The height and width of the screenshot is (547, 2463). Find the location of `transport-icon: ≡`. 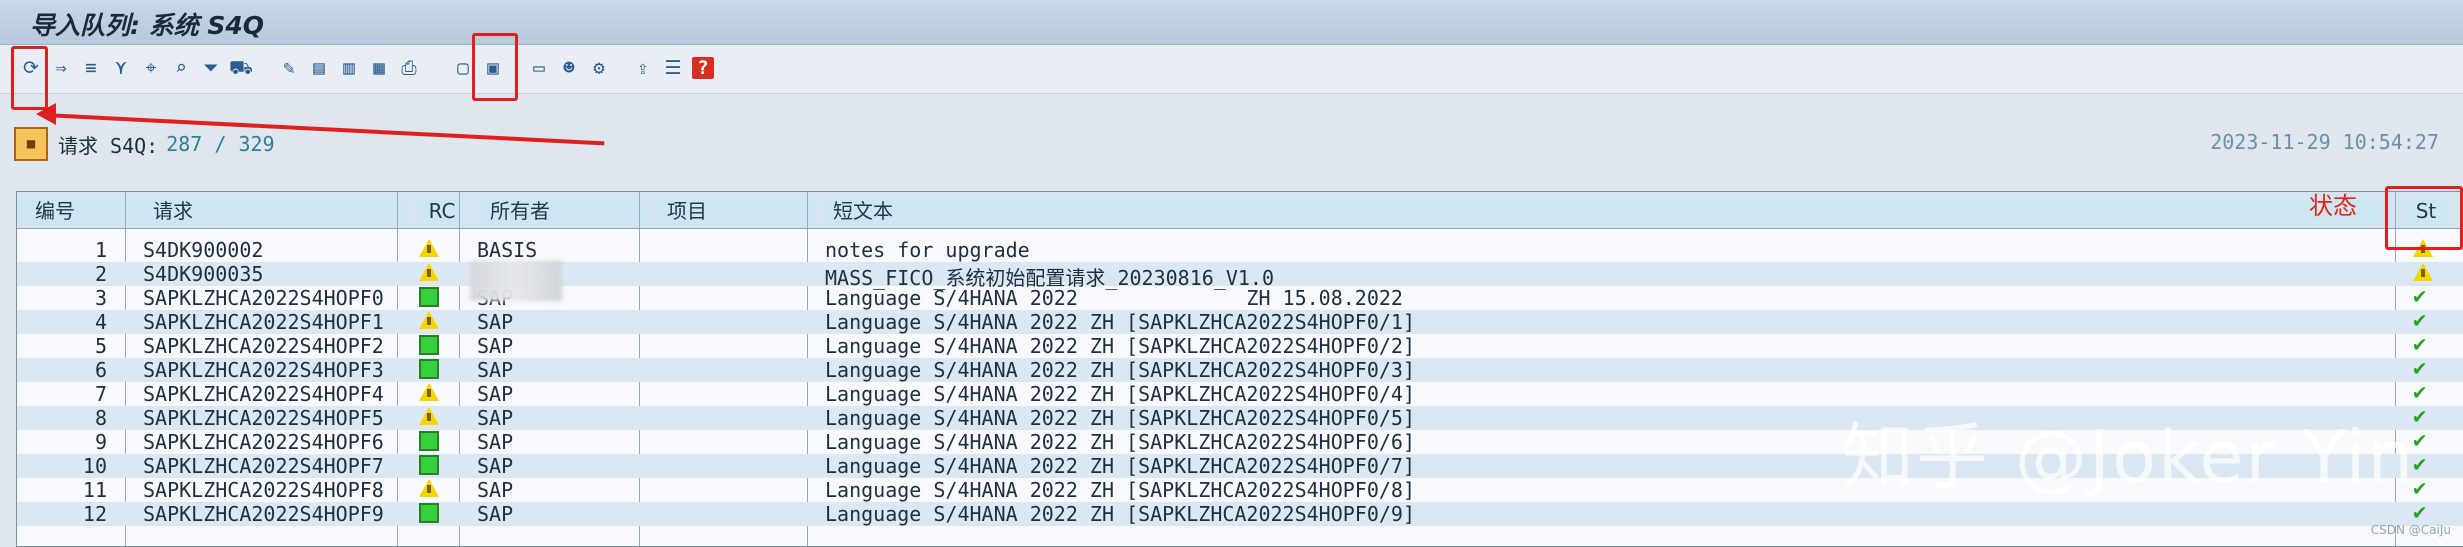

transport-icon: ≡ is located at coordinates (91, 68).